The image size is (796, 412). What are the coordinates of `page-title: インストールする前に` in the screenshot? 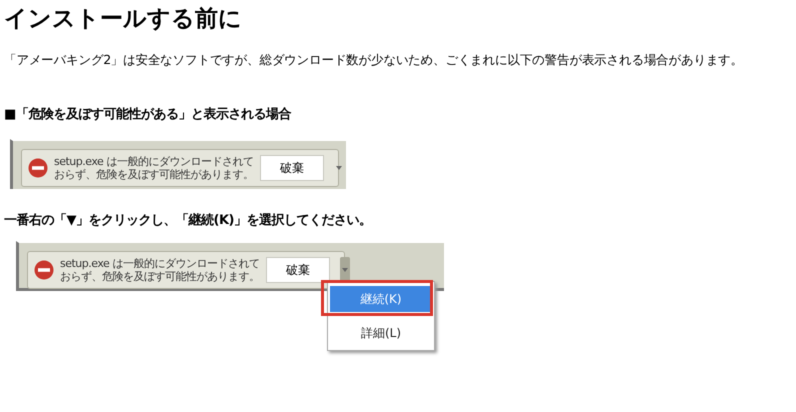 It's located at (123, 19).